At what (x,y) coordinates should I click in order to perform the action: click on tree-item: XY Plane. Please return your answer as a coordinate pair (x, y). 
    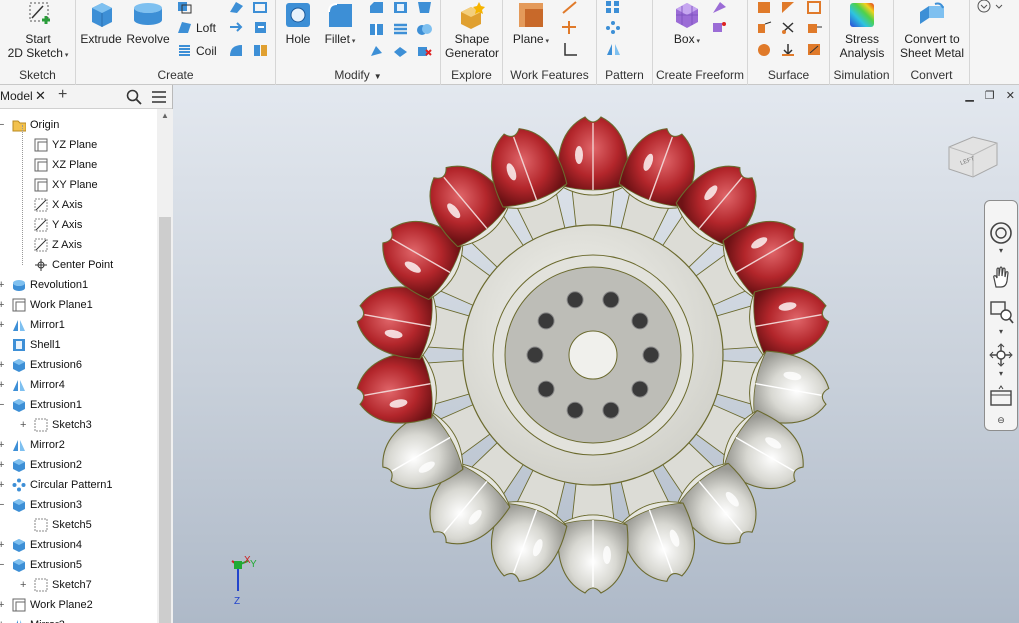
    Looking at the image, I should click on (78, 185).